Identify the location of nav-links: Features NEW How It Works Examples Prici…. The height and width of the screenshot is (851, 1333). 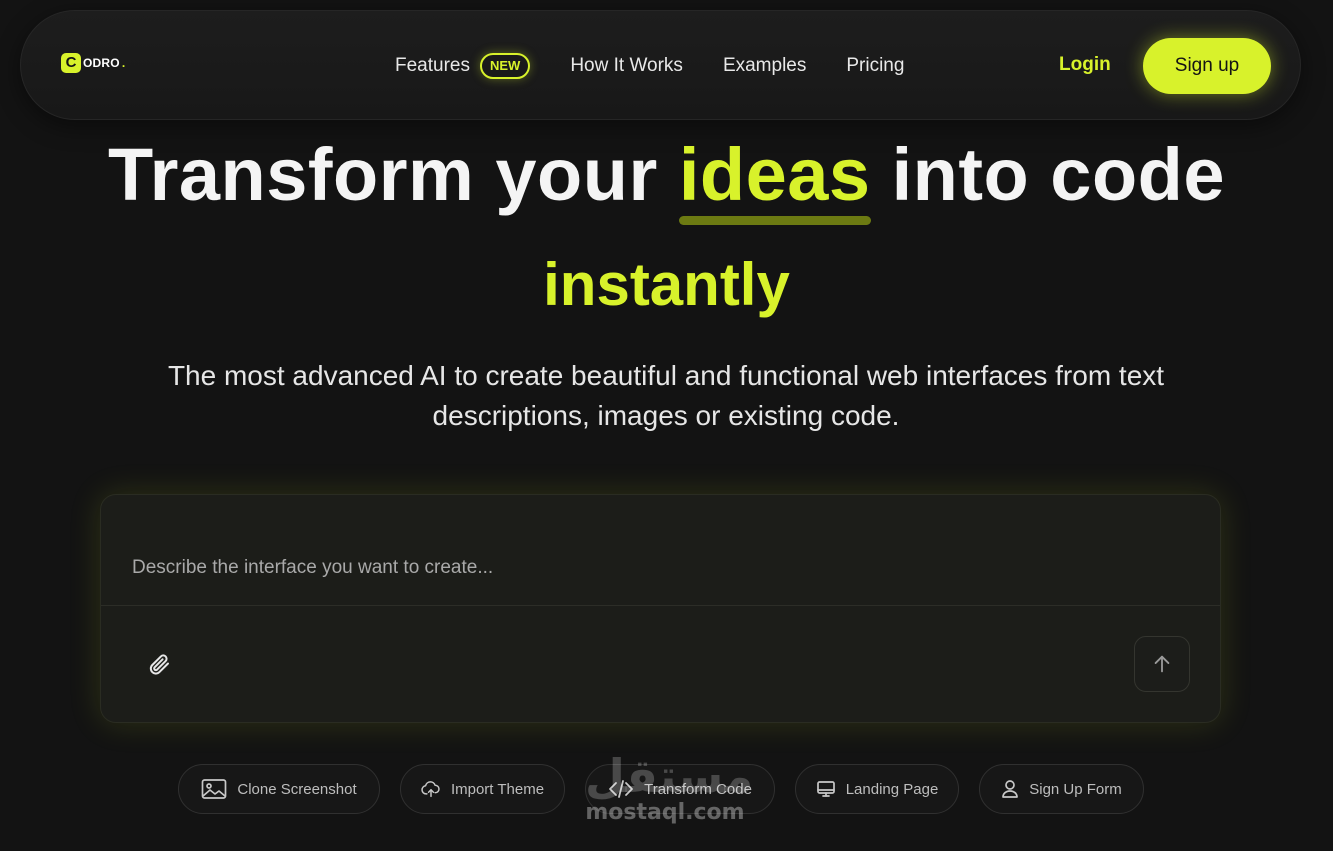
(649, 66).